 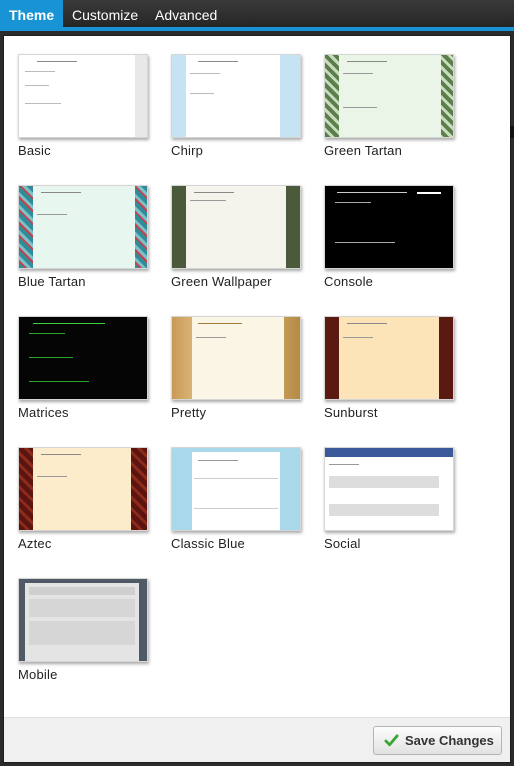 What do you see at coordinates (257, 739) in the screenshot?
I see `footer-bar: Save Changes` at bounding box center [257, 739].